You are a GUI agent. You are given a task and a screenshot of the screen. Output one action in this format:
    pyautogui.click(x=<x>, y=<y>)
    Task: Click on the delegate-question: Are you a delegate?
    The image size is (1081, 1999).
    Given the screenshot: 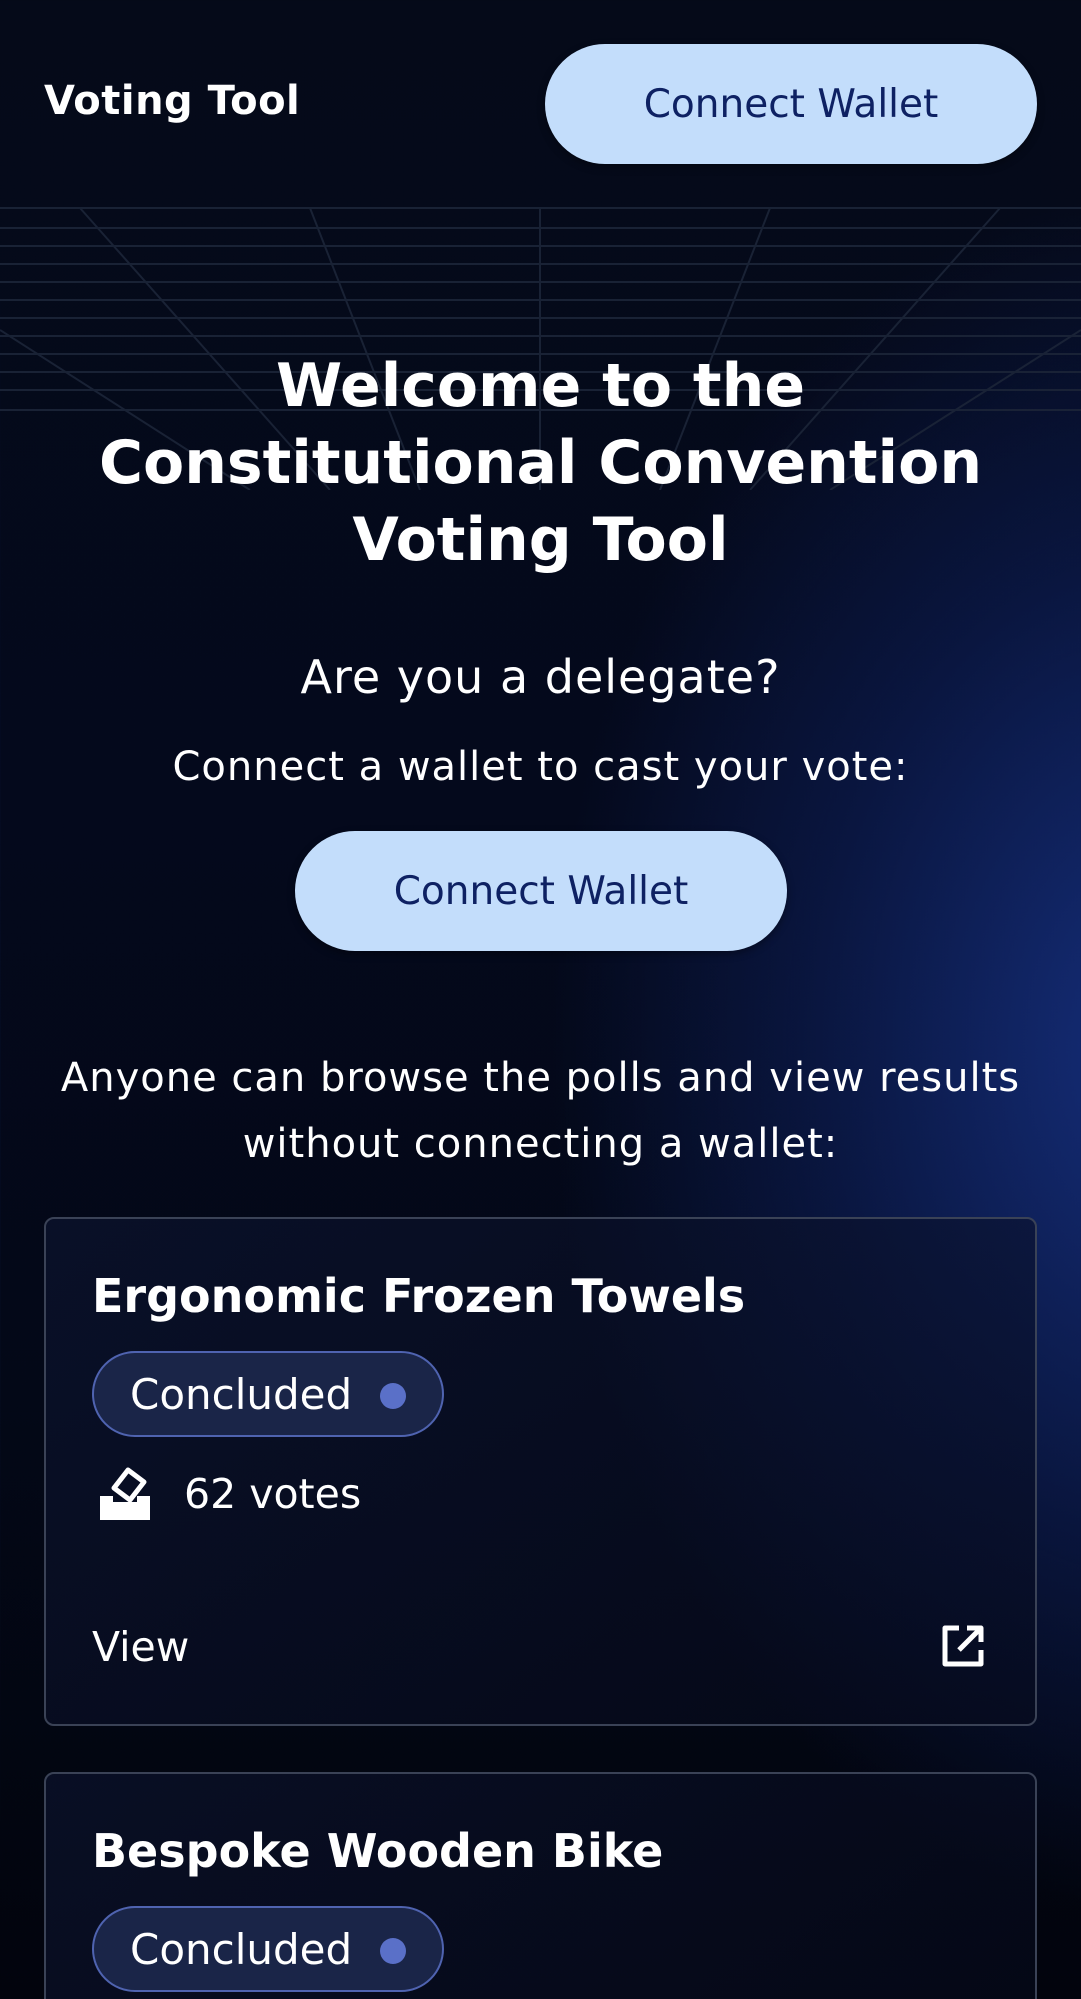 What is the action you would take?
    pyautogui.click(x=540, y=677)
    